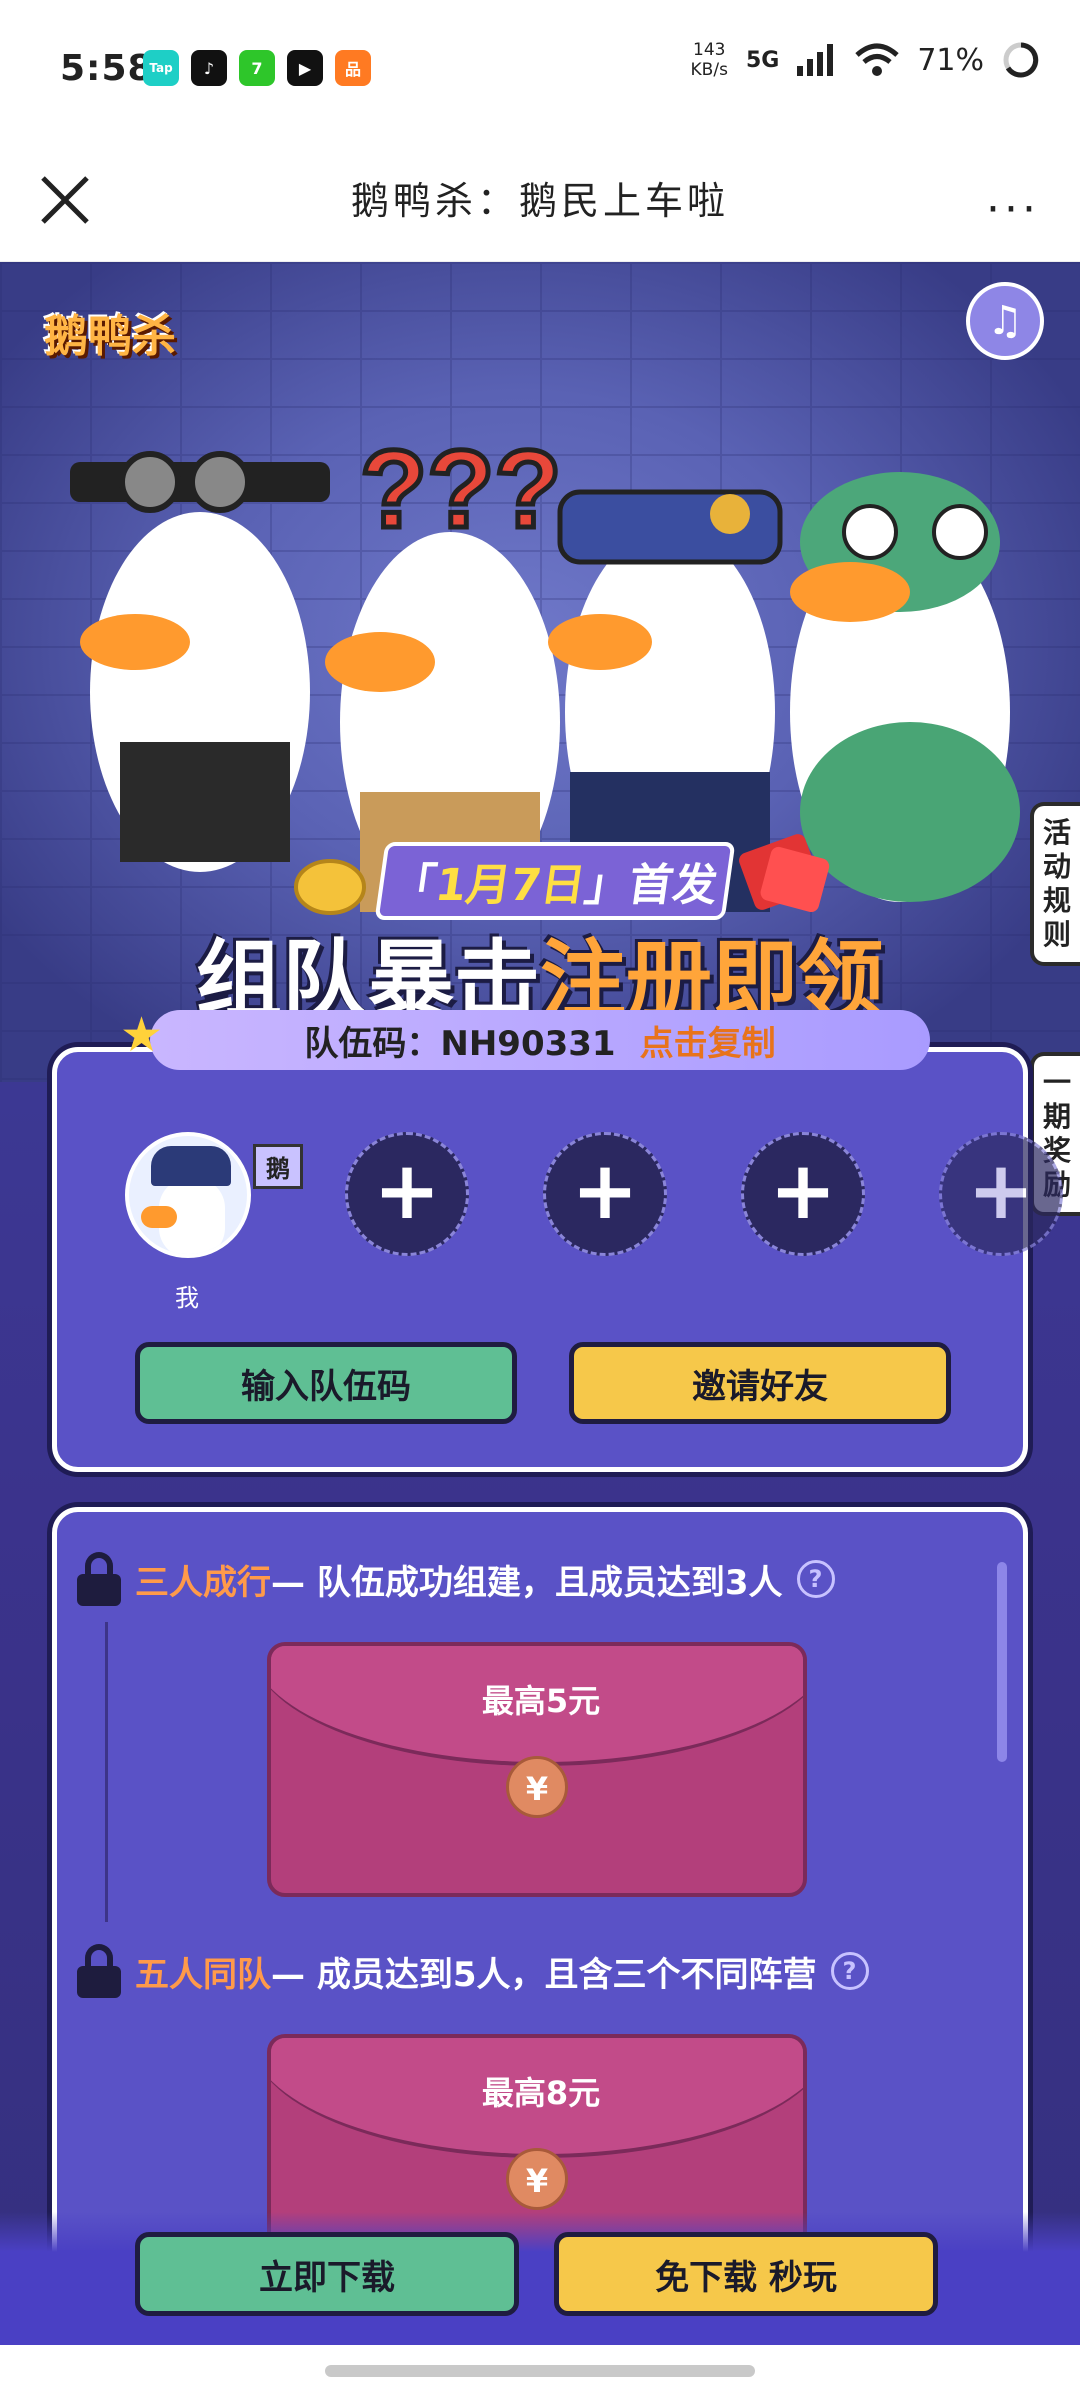  I want to click on bottom-action-bar: 立即下载 免下载 秒玩, so click(540, 2278).